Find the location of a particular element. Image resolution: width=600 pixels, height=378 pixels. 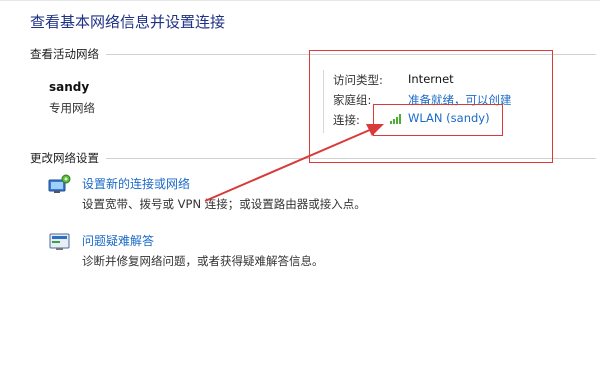

network-name: sandy is located at coordinates (69, 87).